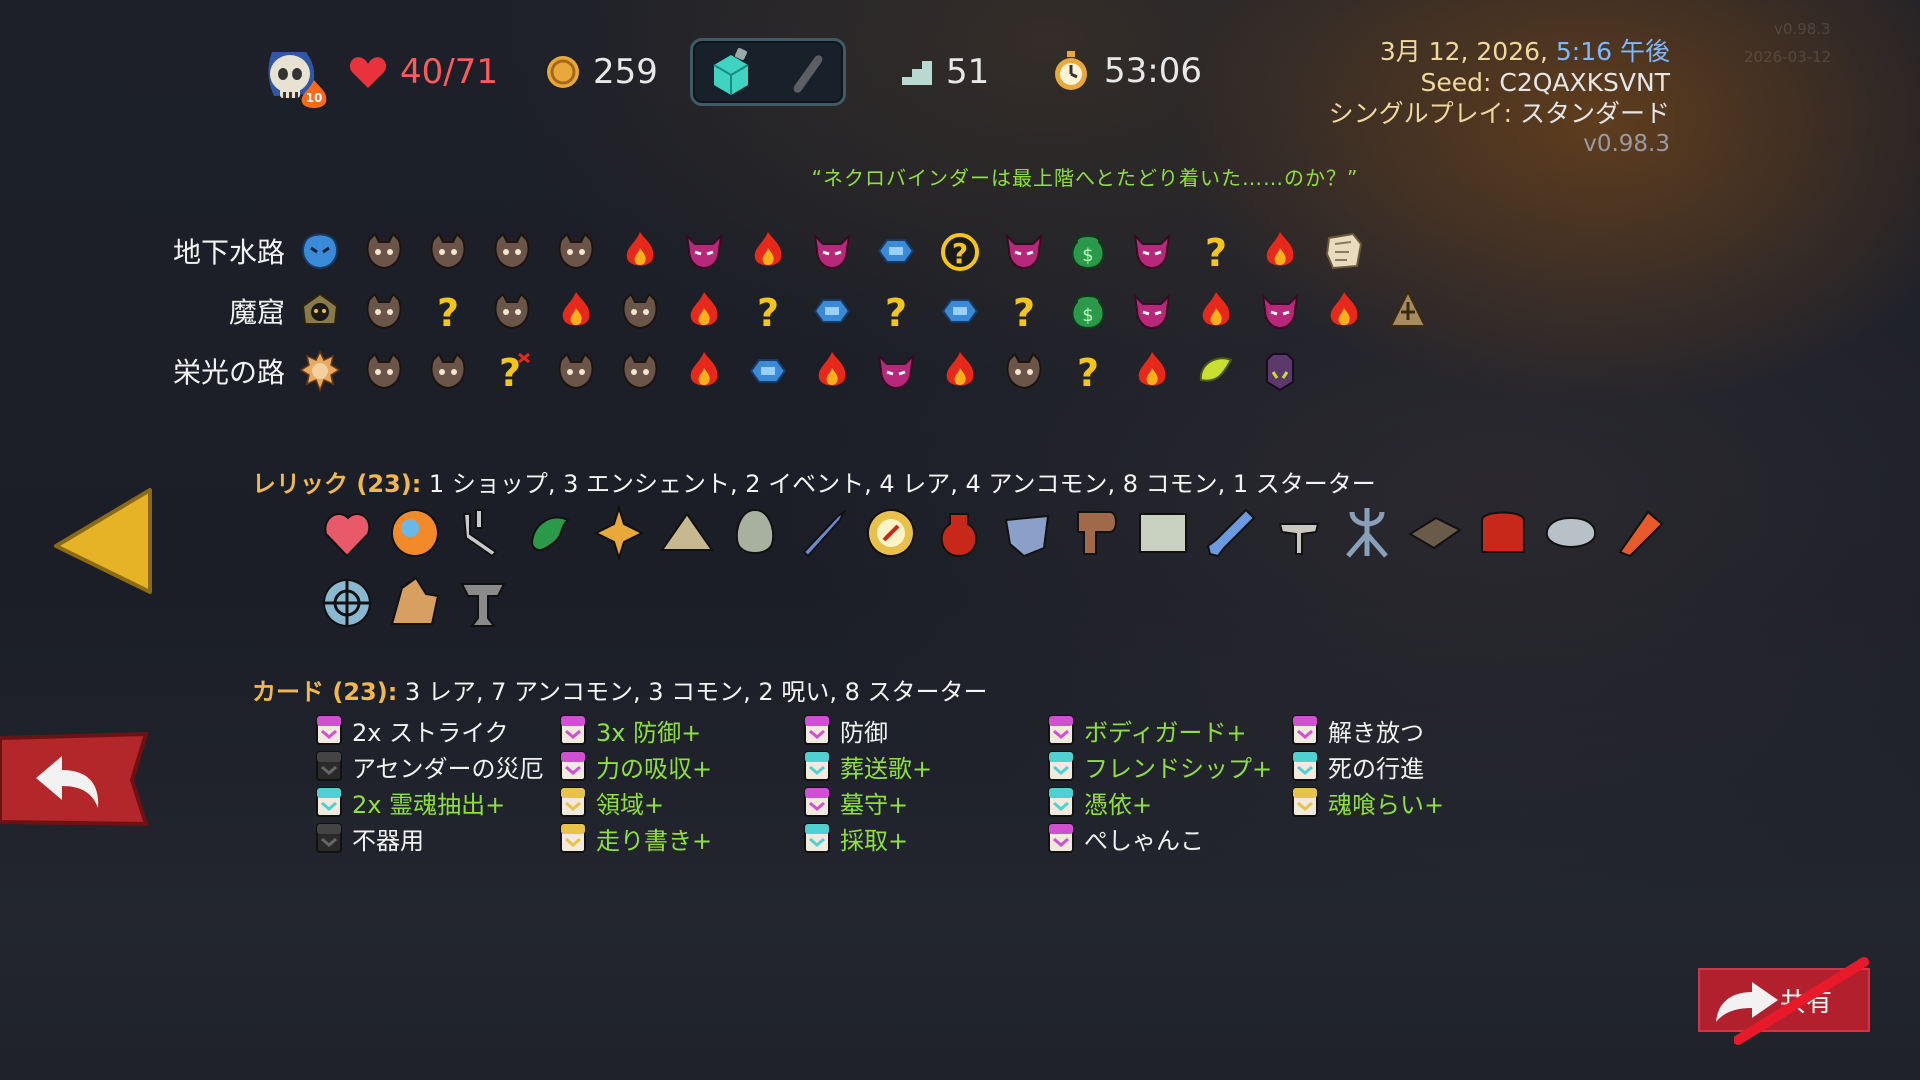  Describe the element at coordinates (687, 533) in the screenshot. I see `tent-relic-icon` at that location.